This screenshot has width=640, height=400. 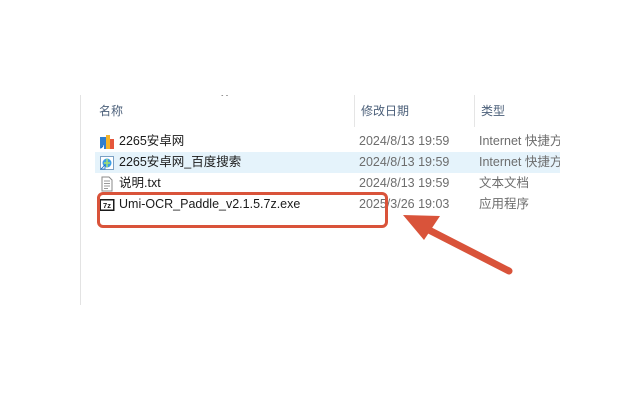 I want to click on file-type: 文本文档, so click(x=504, y=183).